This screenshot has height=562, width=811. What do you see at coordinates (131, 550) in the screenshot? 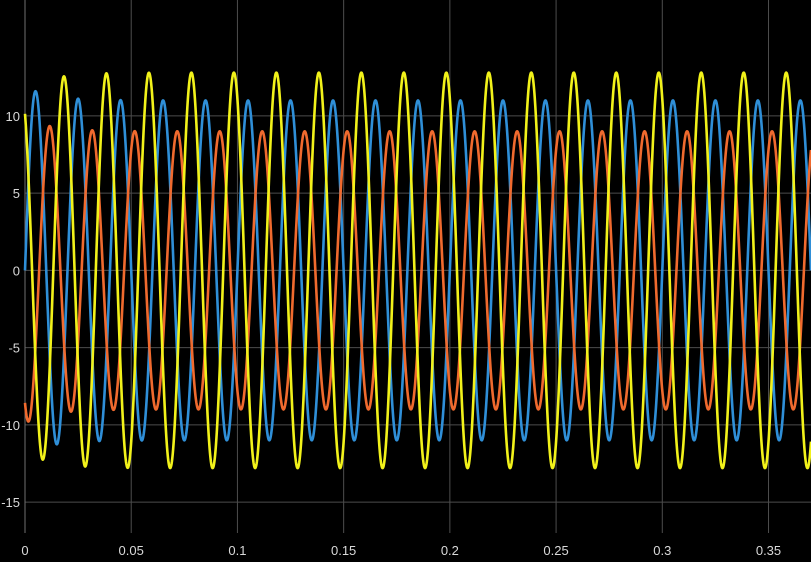
I see `x-tick-label: 0.05` at bounding box center [131, 550].